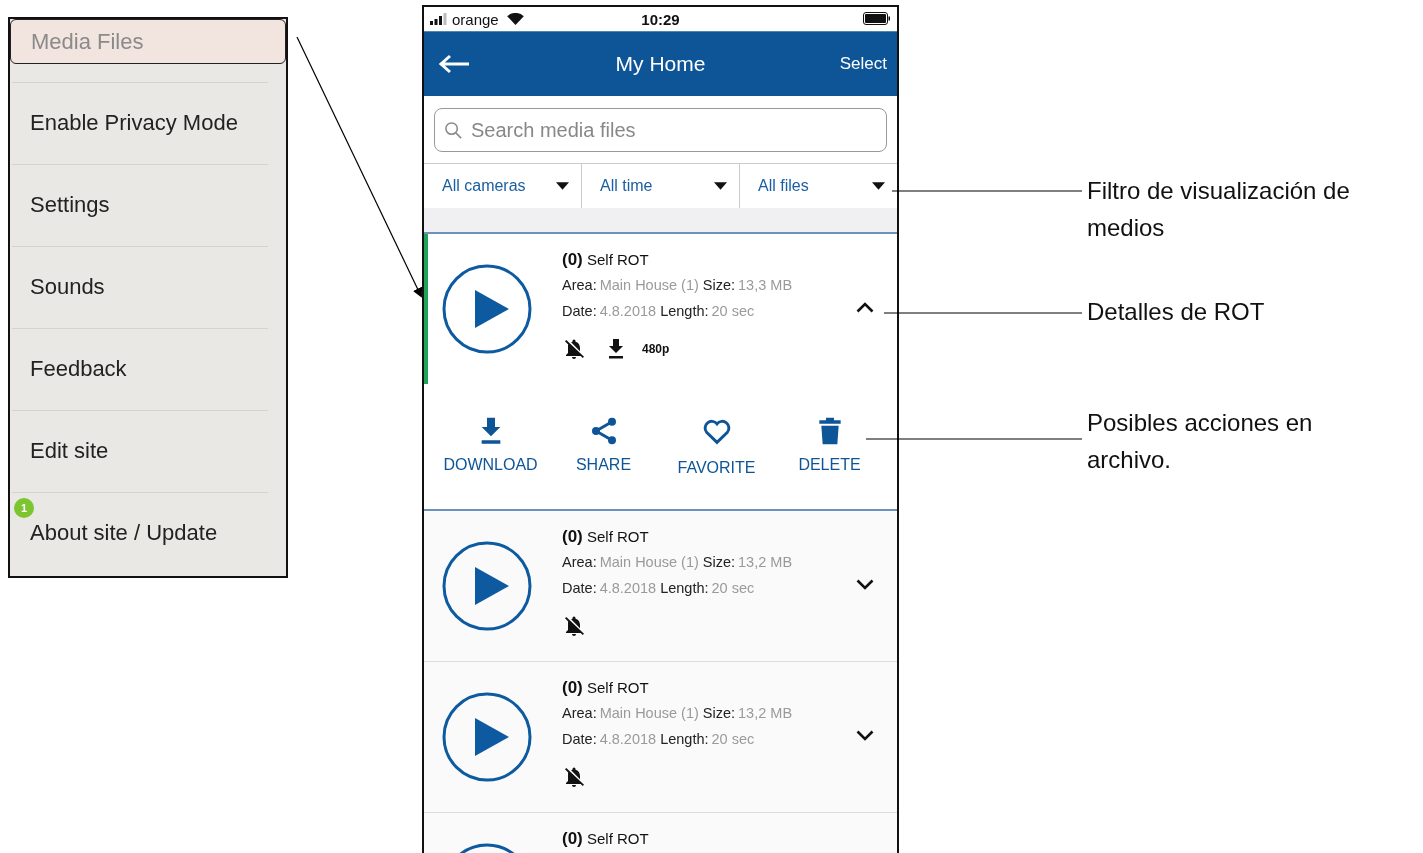 The width and height of the screenshot is (1423, 853). Describe the element at coordinates (656, 349) in the screenshot. I see `resolution-label: 480p` at that location.